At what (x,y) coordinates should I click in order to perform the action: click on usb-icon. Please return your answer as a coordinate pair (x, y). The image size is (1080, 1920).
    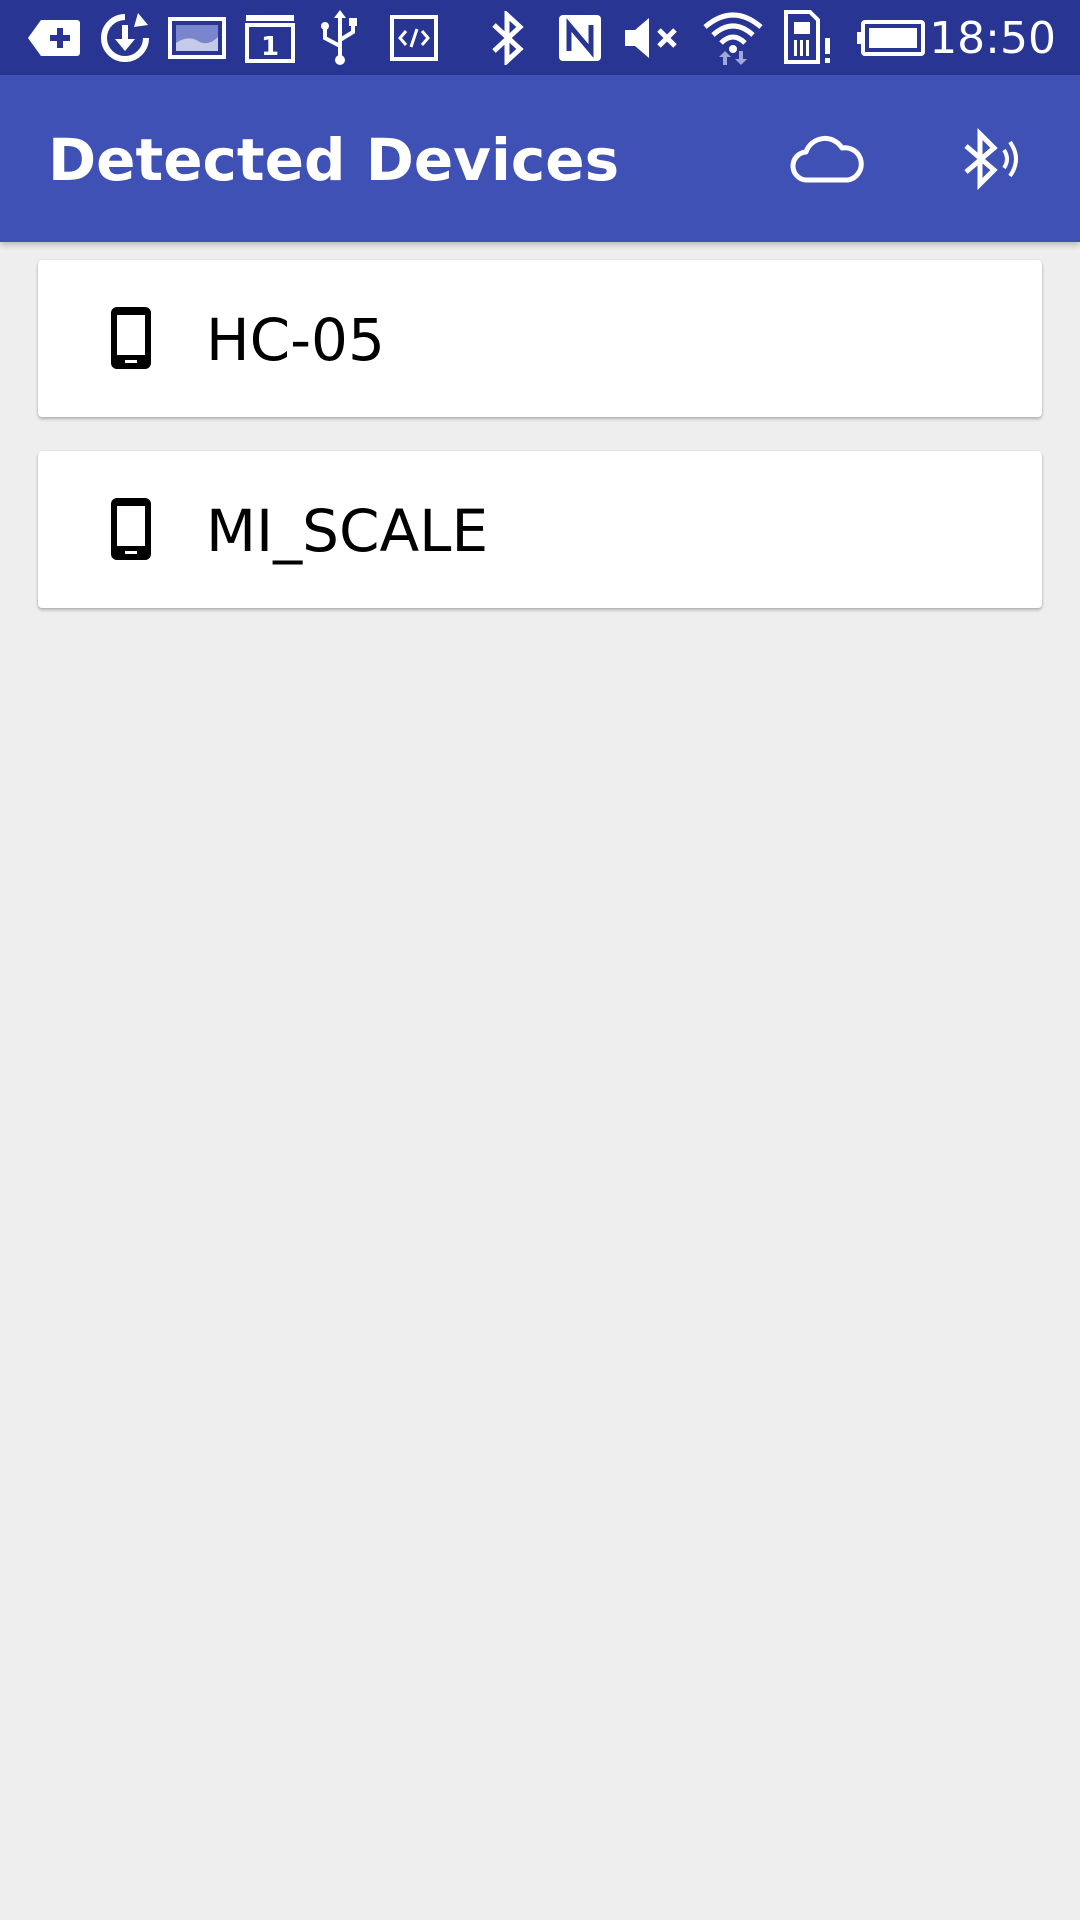
    Looking at the image, I should click on (340, 38).